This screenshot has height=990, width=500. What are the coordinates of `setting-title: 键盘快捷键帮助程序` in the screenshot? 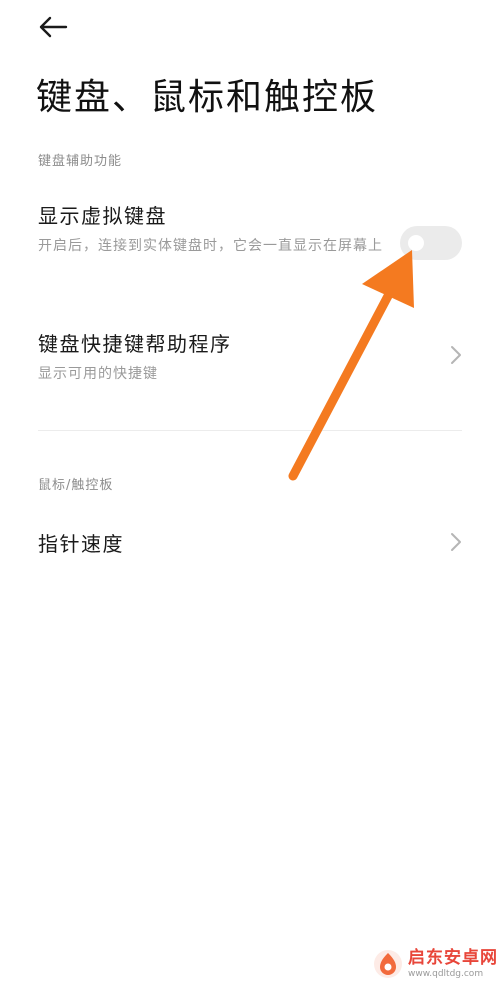 It's located at (135, 344).